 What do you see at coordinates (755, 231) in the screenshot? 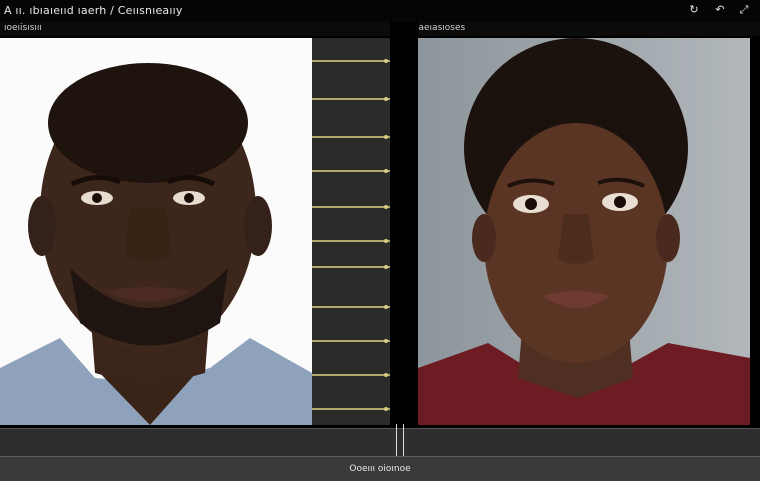
I see `right-edge` at bounding box center [755, 231].